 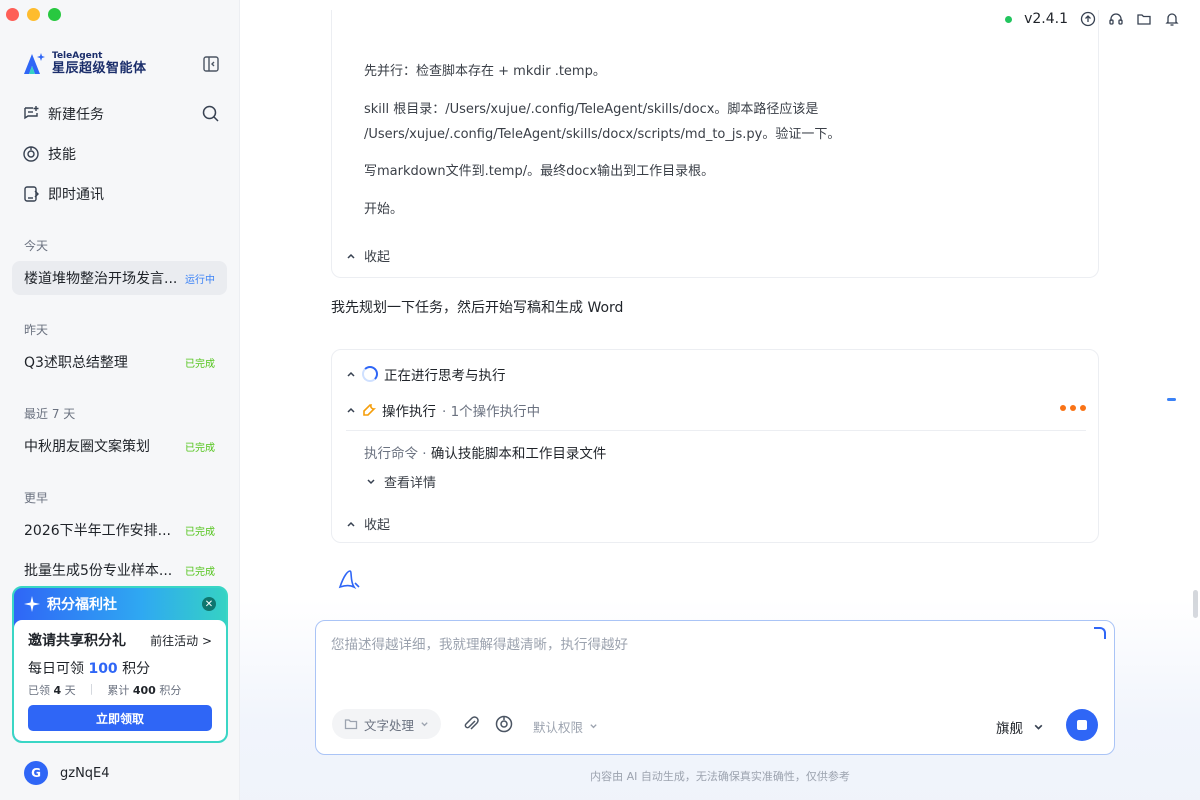 I want to click on points-daily: 每日可领 100 积分, so click(x=120, y=668).